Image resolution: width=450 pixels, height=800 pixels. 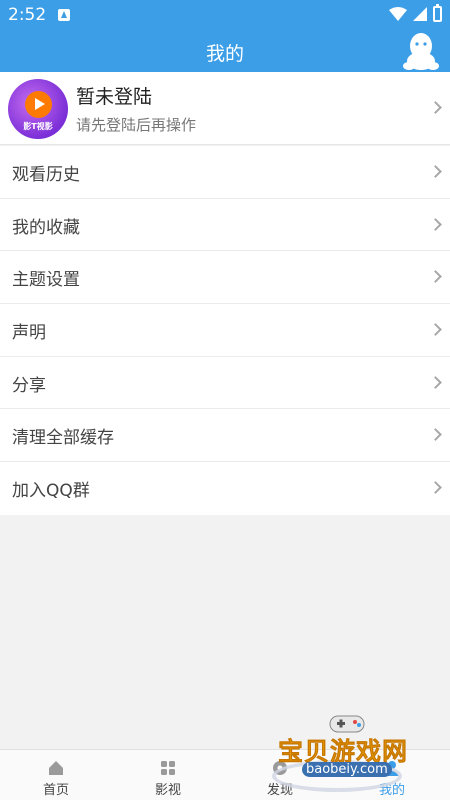 I want to click on tab-home: 首页, so click(x=56, y=775).